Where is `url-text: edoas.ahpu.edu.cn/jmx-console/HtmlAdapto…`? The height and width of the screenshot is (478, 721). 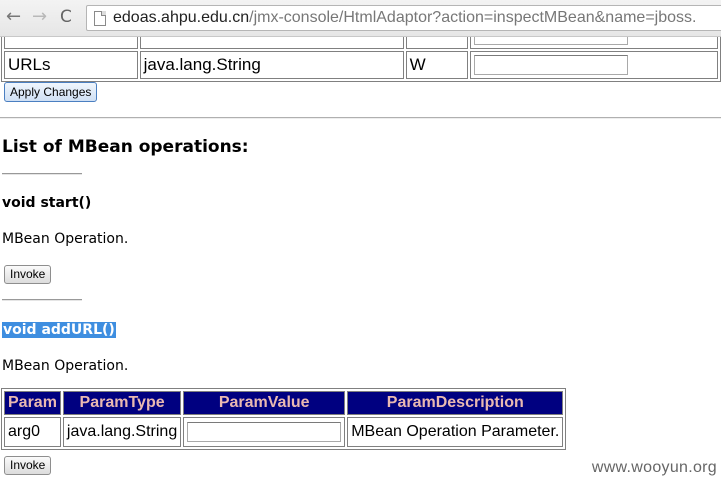 url-text: edoas.ahpu.edu.cn/jmx-console/HtmlAdapto… is located at coordinates (404, 18).